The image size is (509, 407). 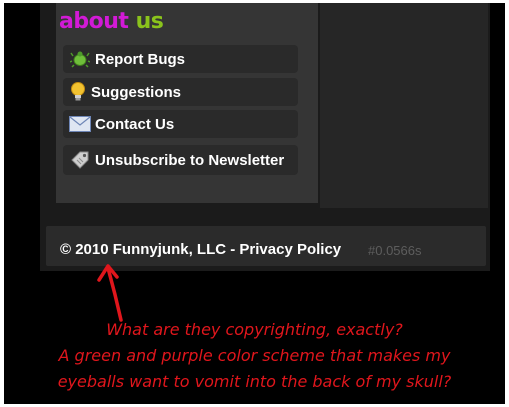 I want to click on contact-us-link: Contact Us, so click(x=180, y=124).